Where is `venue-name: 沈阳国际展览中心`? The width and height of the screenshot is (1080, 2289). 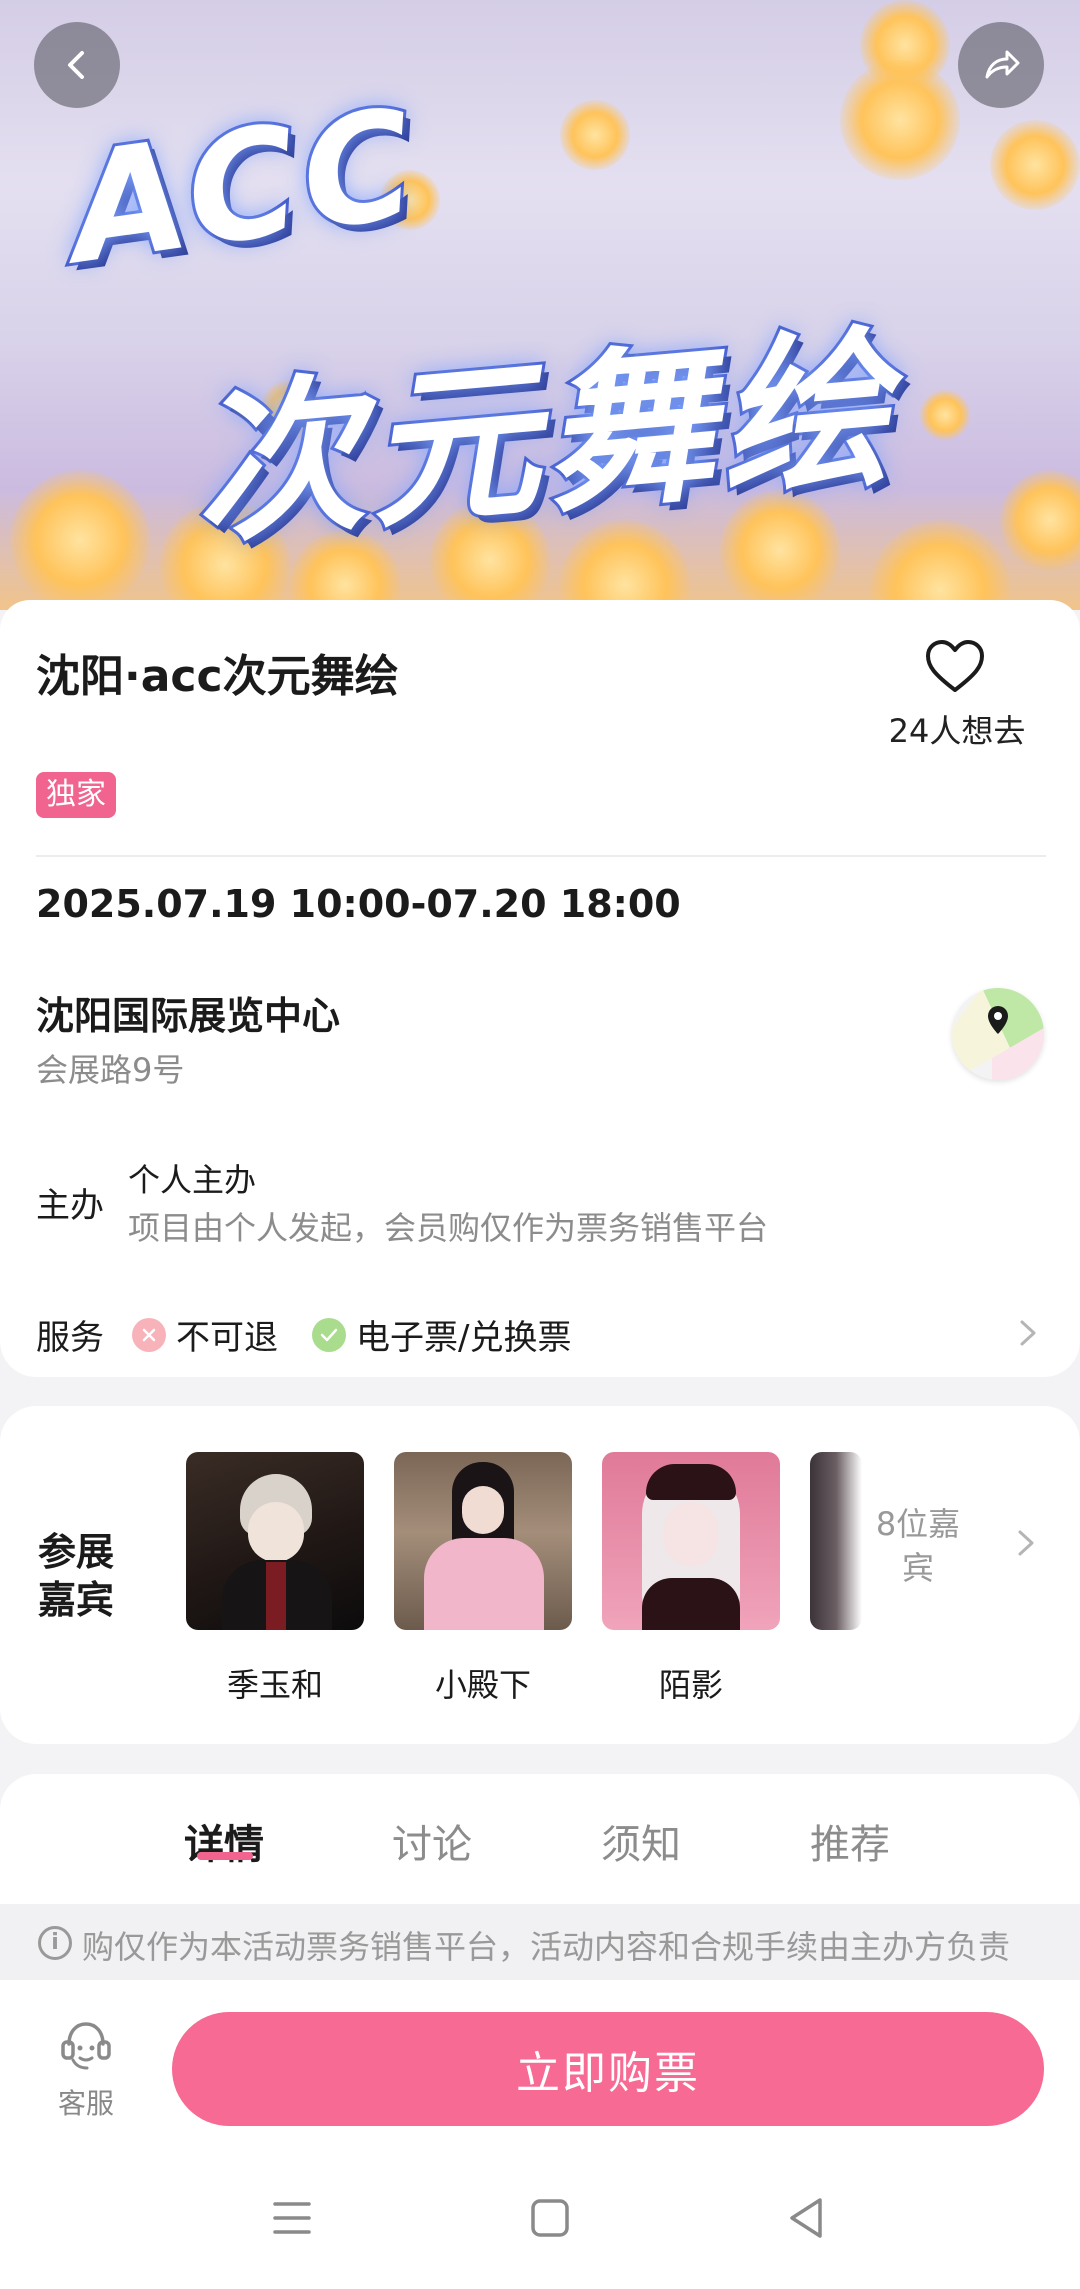
venue-name: 沈阳国际展览中心 is located at coordinates (188, 1012).